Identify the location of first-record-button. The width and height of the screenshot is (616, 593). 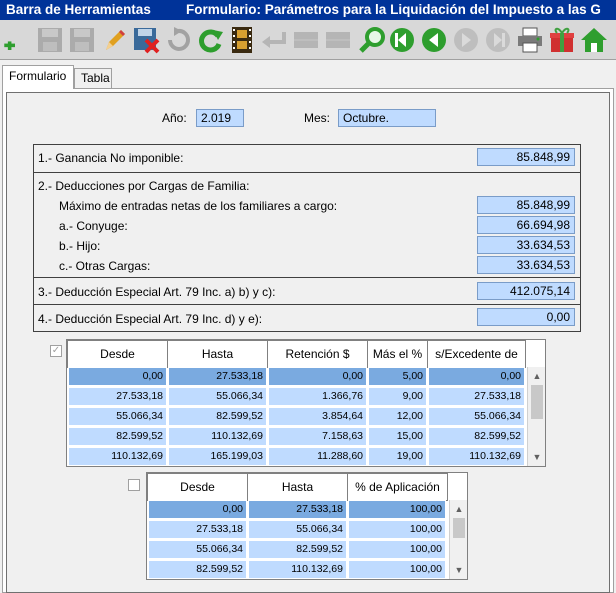
(402, 40).